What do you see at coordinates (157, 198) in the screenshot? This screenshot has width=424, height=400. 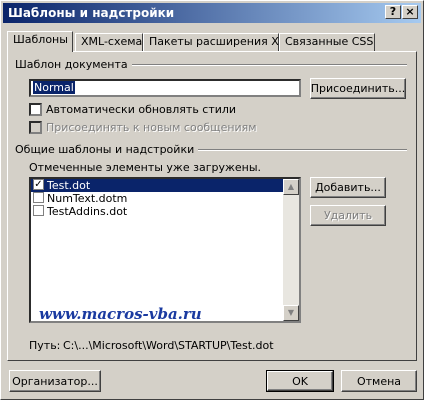 I see `list-item: NumText.dotm` at bounding box center [157, 198].